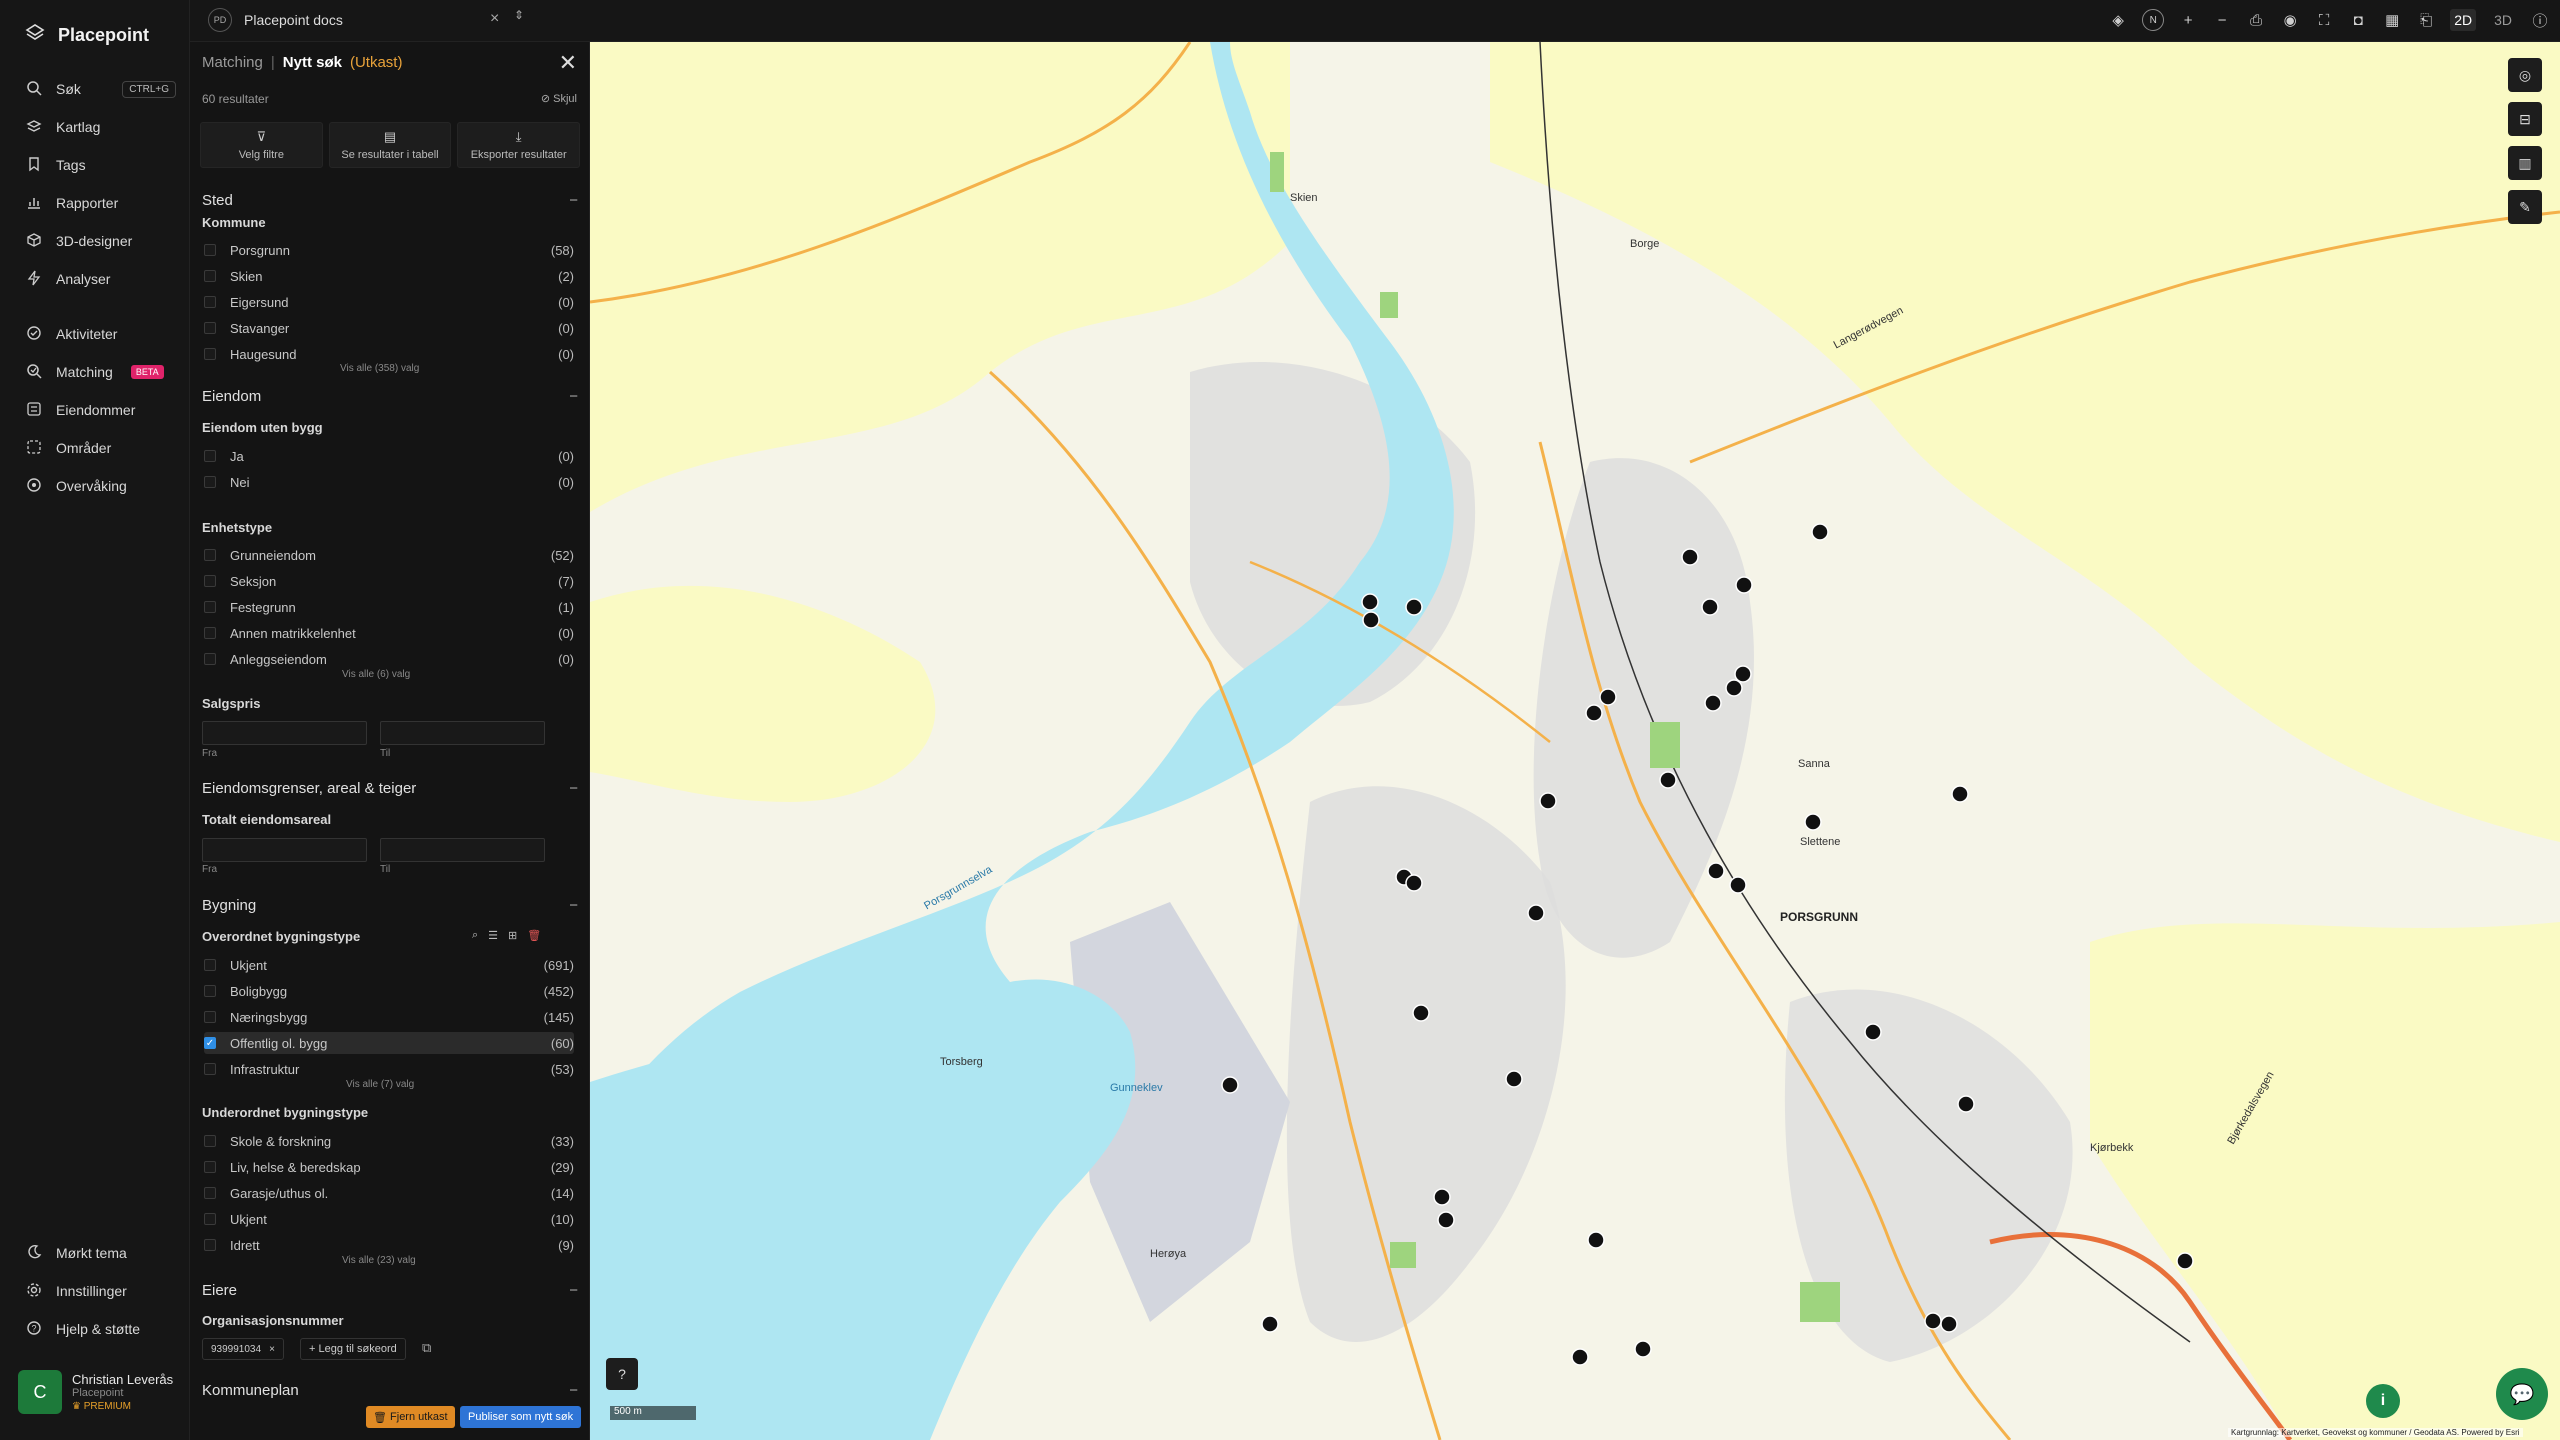  Describe the element at coordinates (2463, 20) in the screenshot. I see `view-2d-toggle: 2D` at that location.